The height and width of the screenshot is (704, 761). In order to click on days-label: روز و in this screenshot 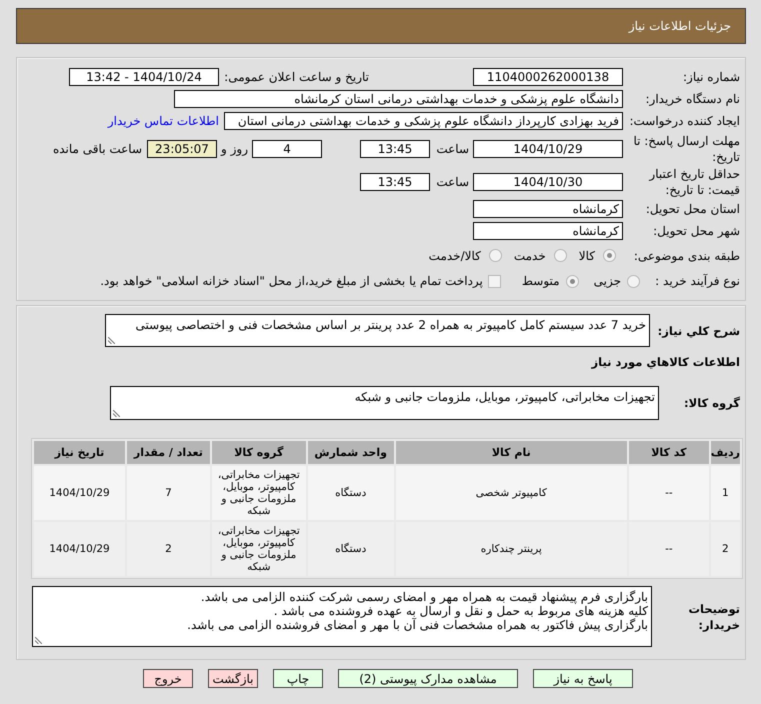, I will do `click(234, 149)`.